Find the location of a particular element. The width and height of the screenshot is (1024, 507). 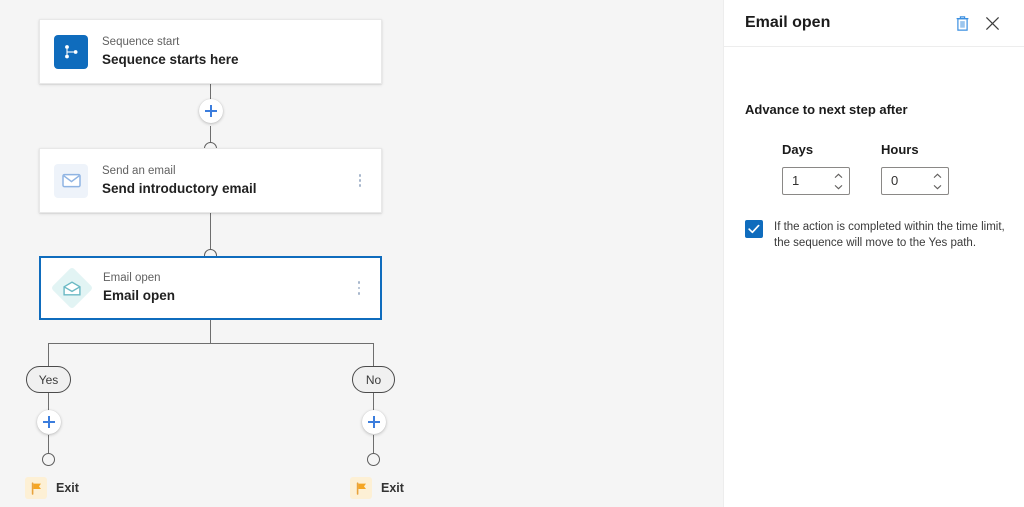

node-subtitle: Sequence start is located at coordinates (141, 41).